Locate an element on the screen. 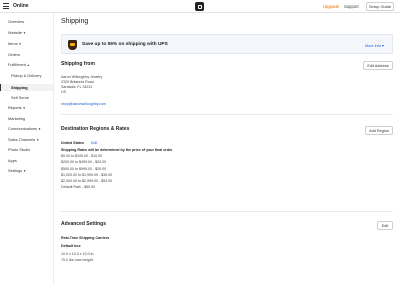 The image size is (400, 285). edit-address-button: Edit Address is located at coordinates (378, 65).